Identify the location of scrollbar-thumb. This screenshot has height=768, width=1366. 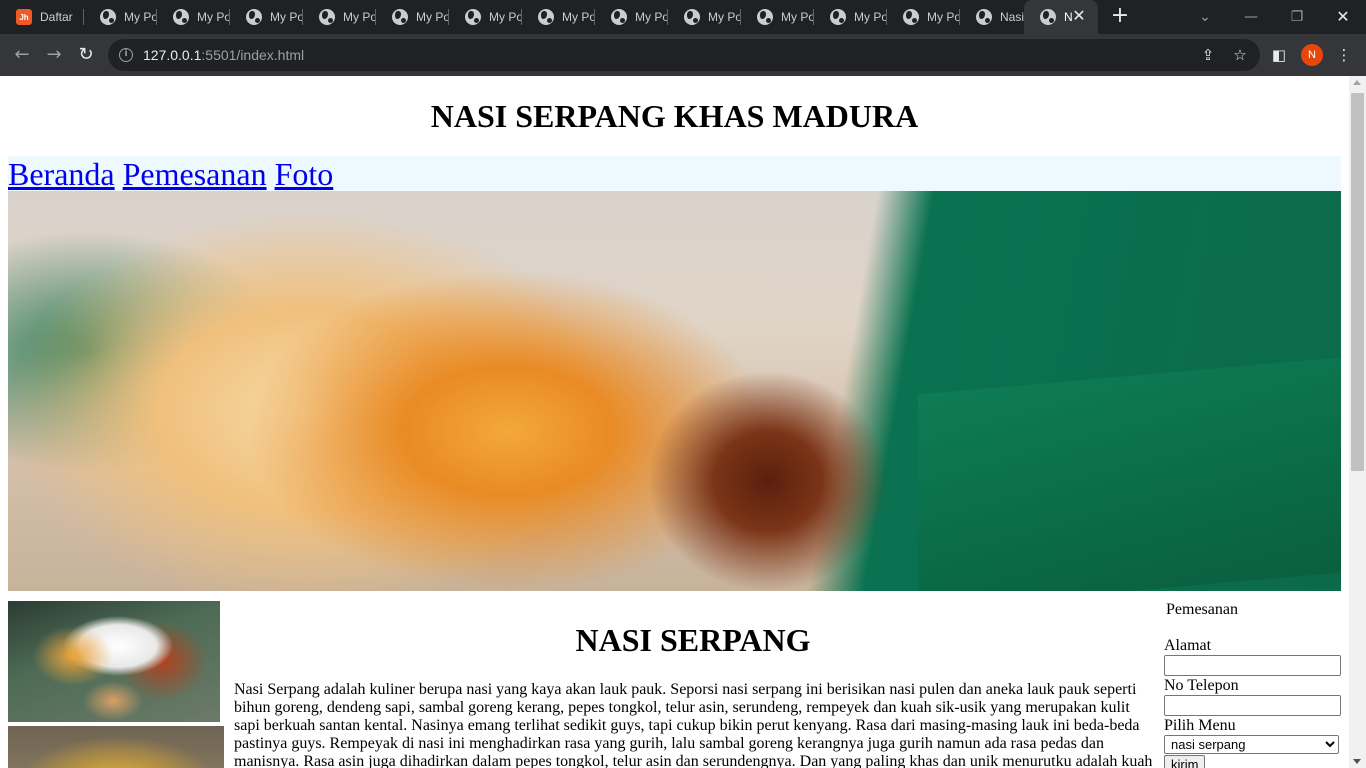
(1357, 282).